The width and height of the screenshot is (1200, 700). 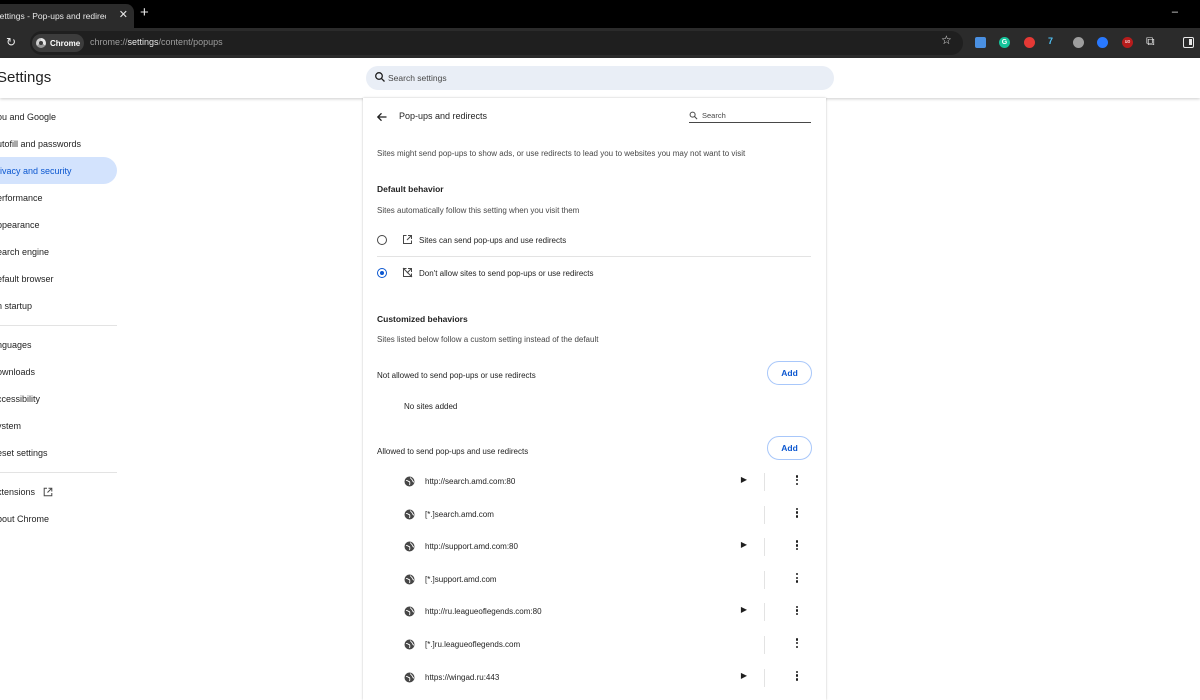 I want to click on sidebar-item-default-browser: efault browser, so click(x=58, y=278).